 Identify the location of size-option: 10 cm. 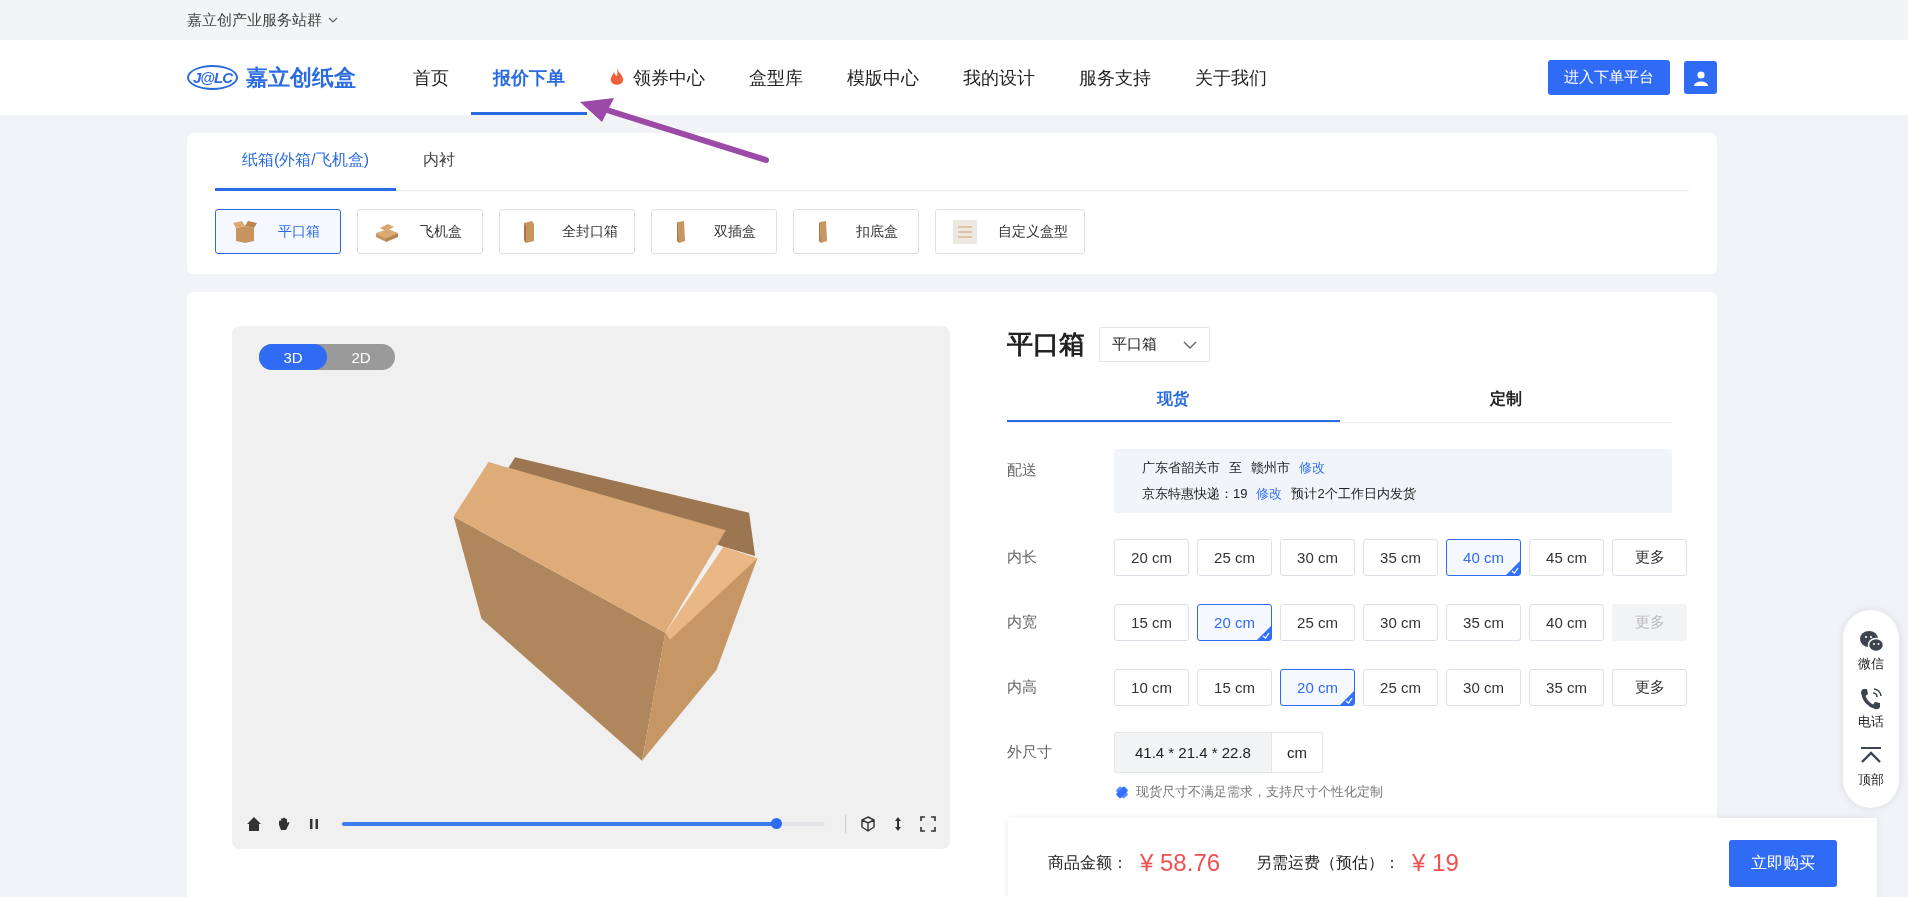
(1151, 687).